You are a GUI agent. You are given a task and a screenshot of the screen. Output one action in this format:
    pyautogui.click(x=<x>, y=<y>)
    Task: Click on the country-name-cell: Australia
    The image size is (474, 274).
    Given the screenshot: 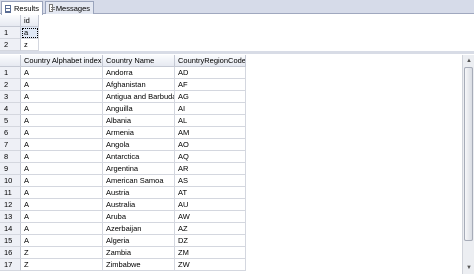 What is the action you would take?
    pyautogui.click(x=139, y=205)
    